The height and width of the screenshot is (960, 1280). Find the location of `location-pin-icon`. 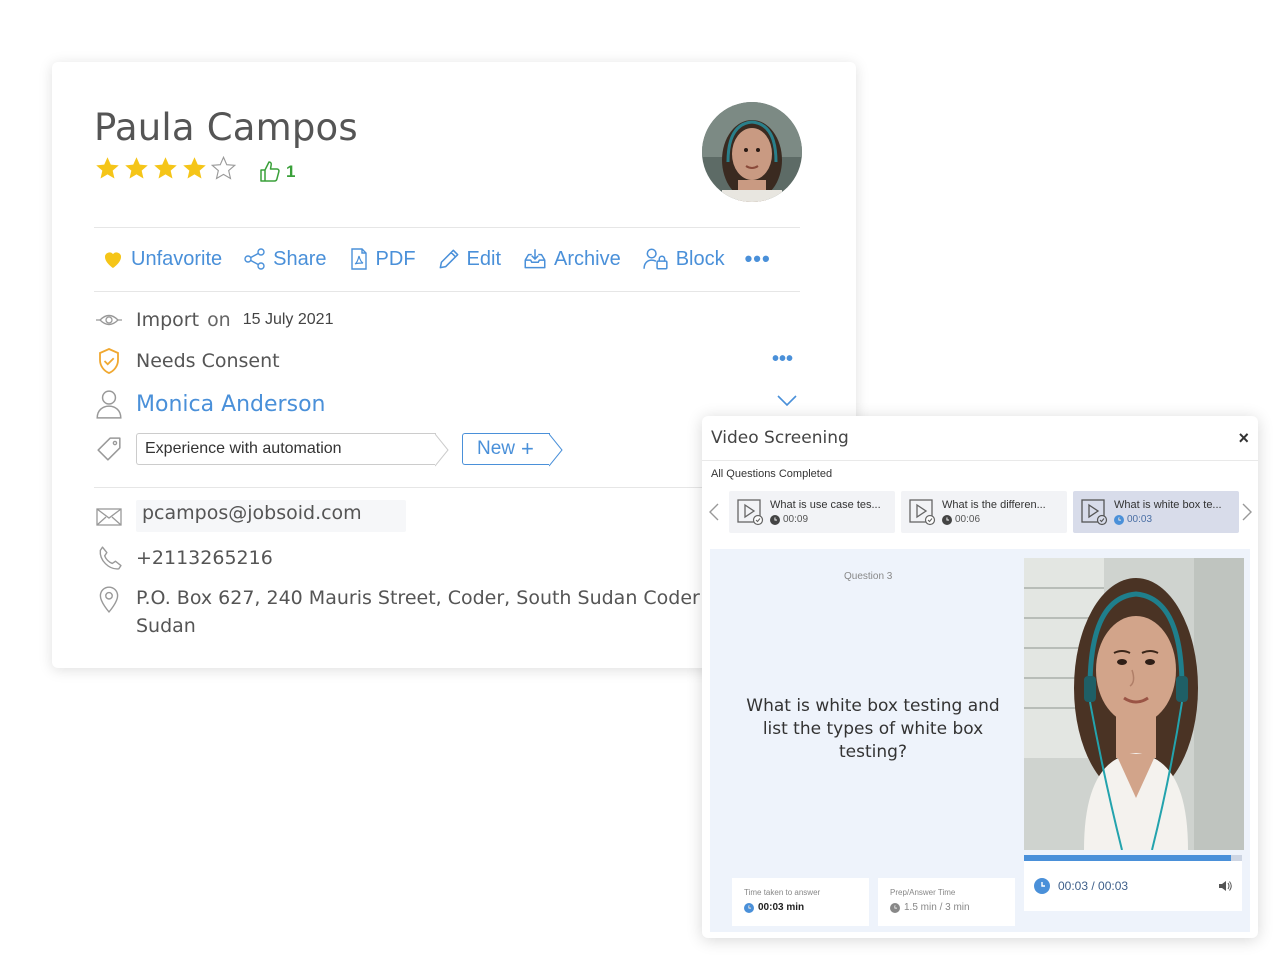

location-pin-icon is located at coordinates (109, 599).